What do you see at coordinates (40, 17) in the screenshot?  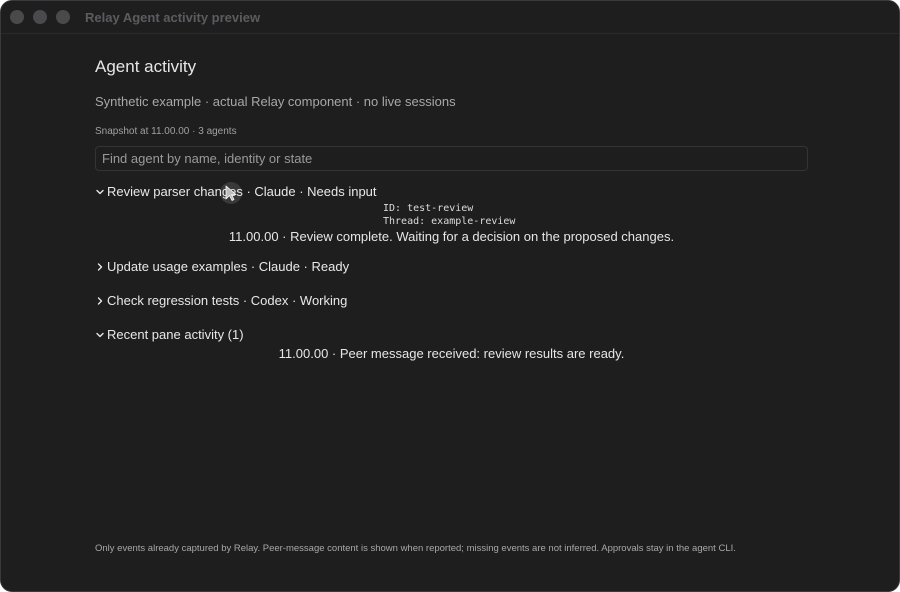 I see `minimize-window-button` at bounding box center [40, 17].